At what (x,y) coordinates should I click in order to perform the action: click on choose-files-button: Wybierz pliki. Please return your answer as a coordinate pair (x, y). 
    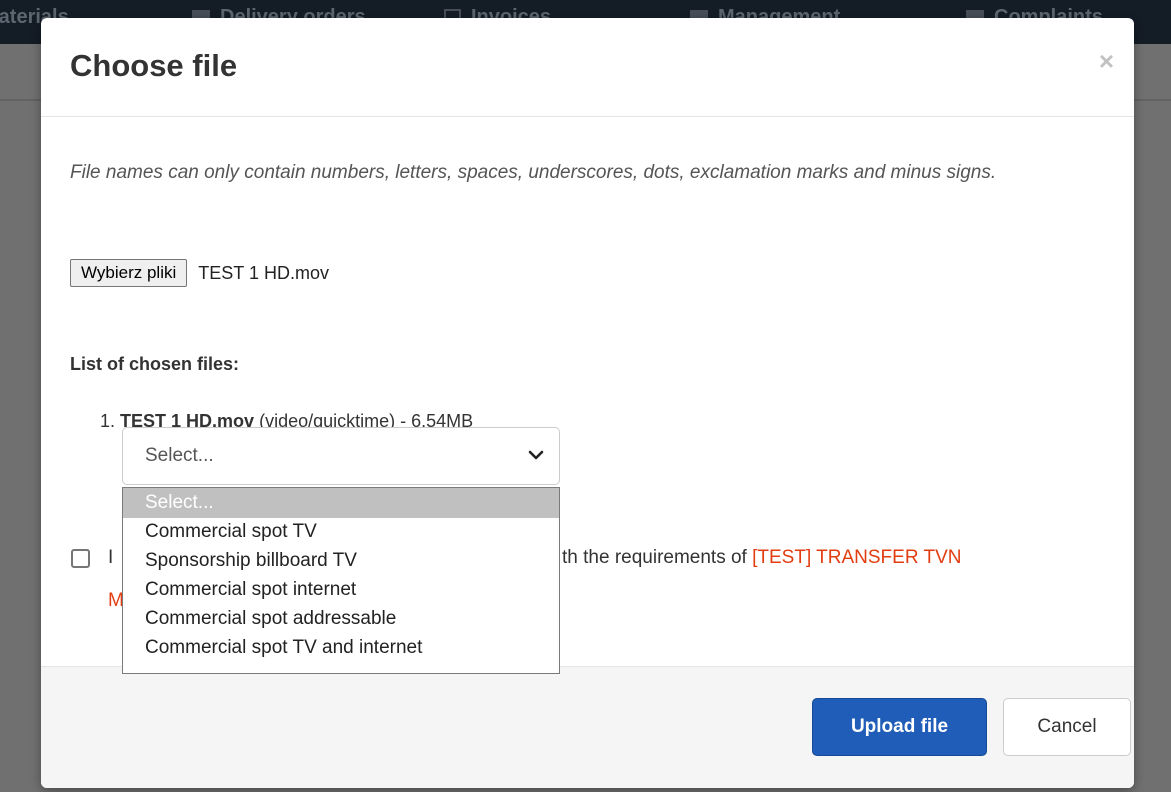
    Looking at the image, I should click on (129, 273).